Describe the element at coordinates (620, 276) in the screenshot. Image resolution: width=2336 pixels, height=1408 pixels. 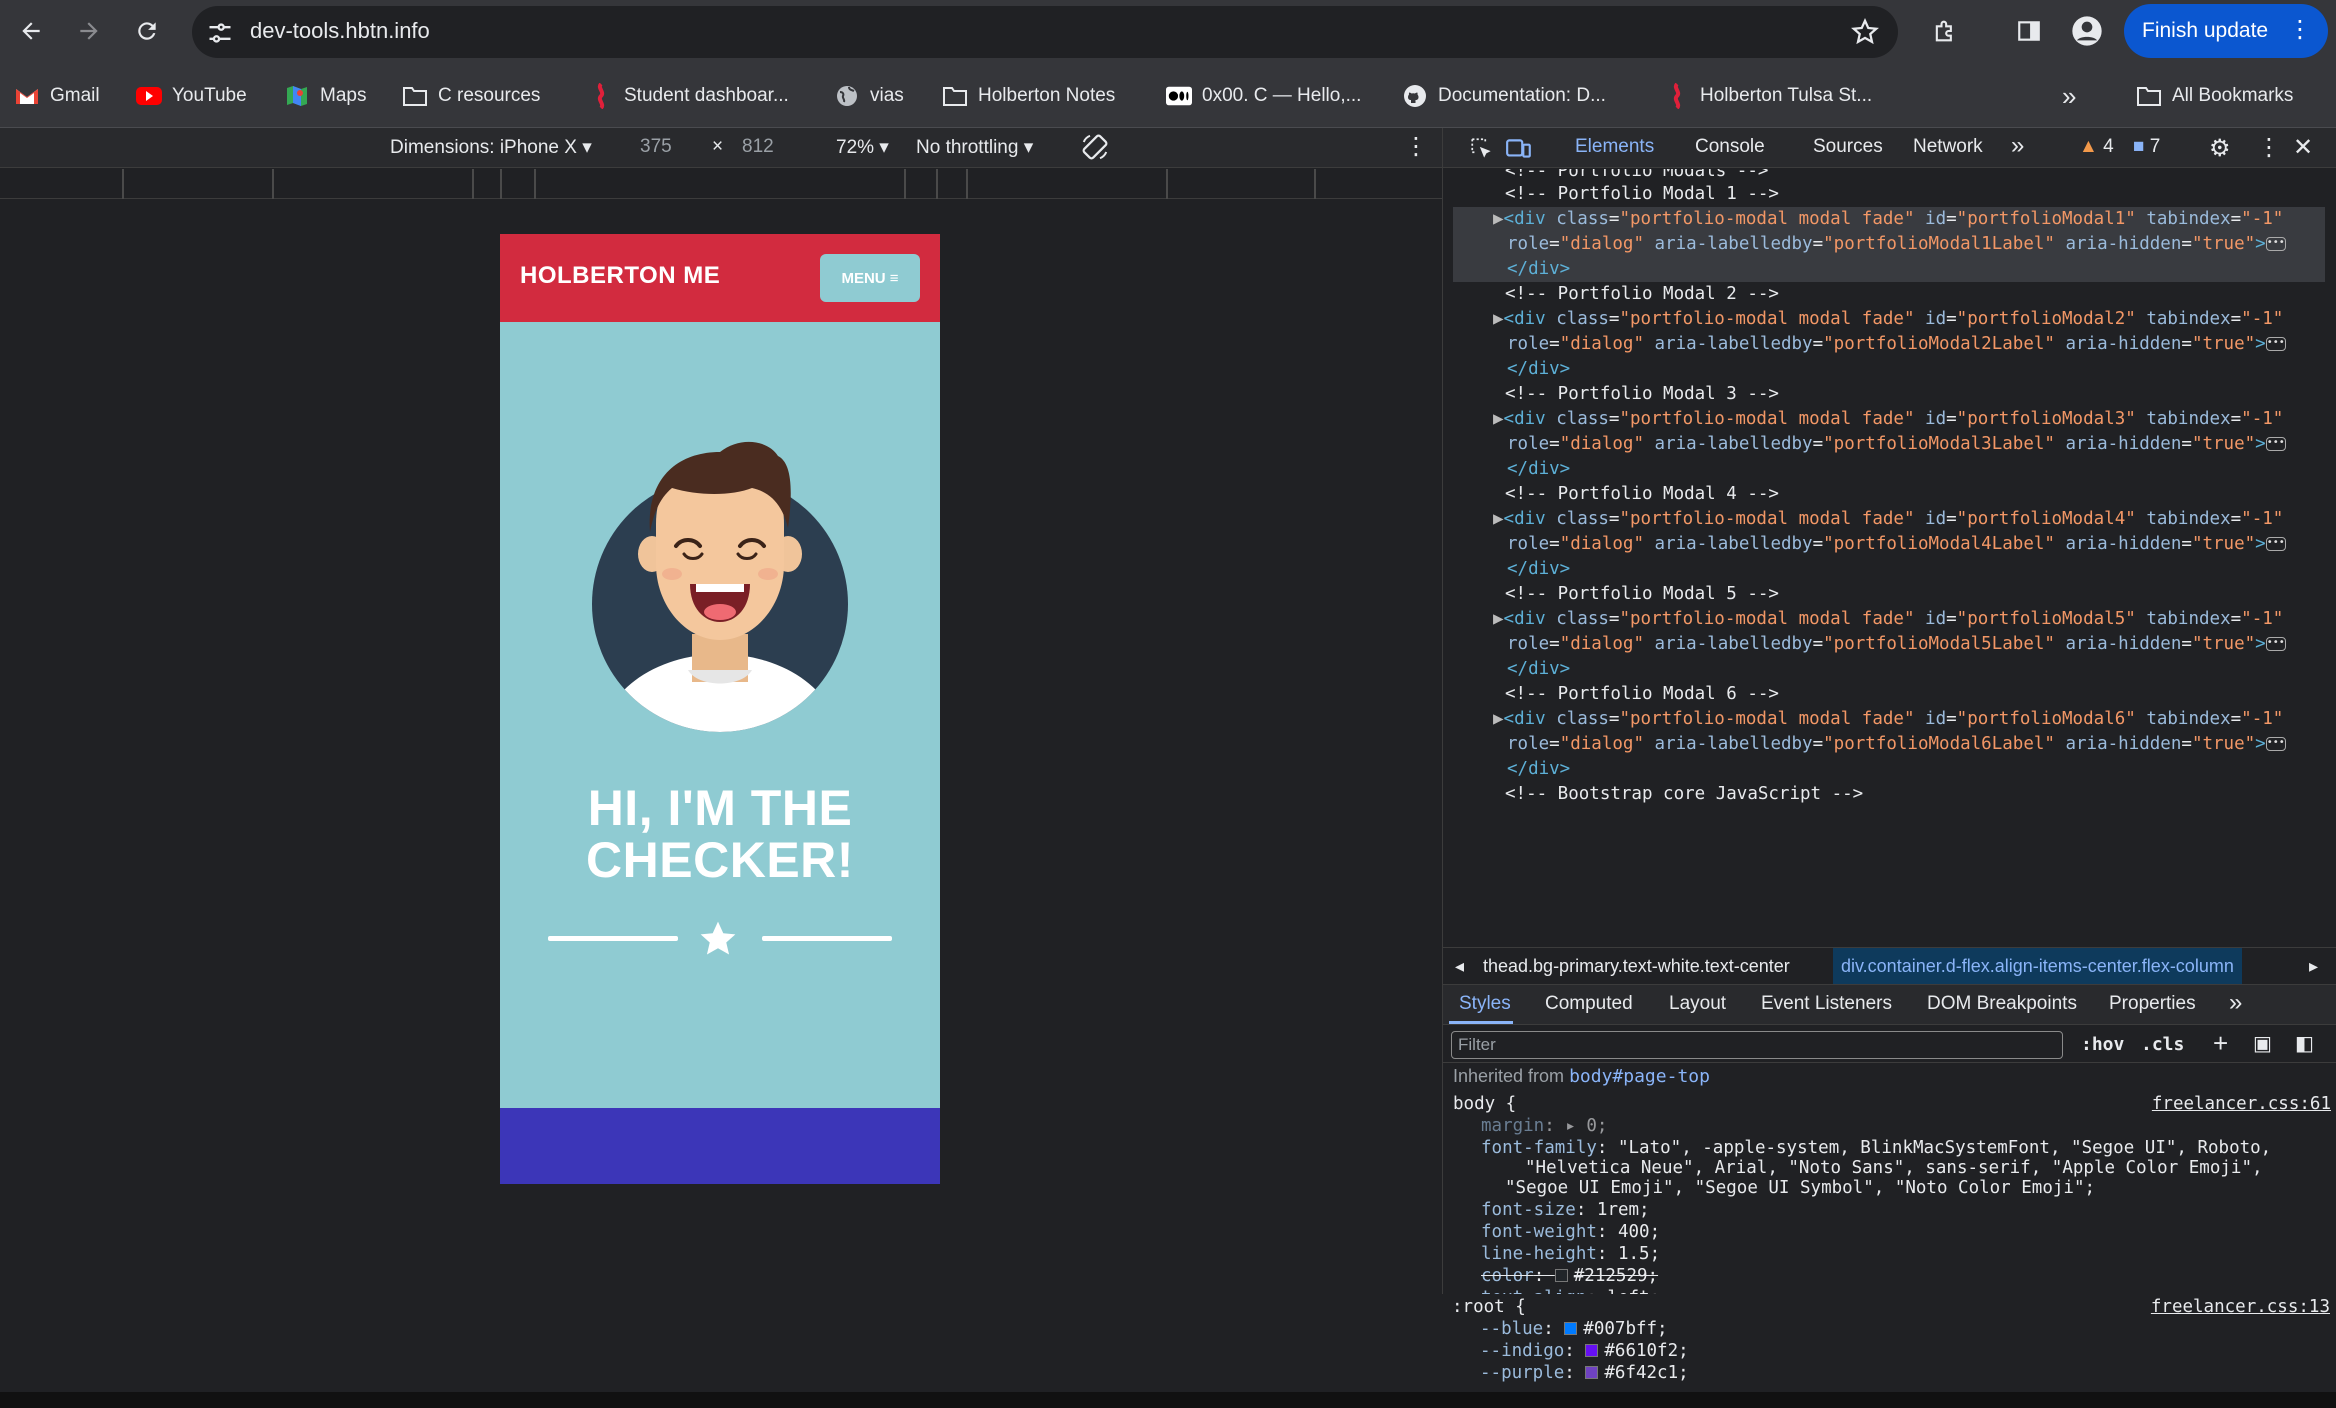
I see `site-brand-link: HOLBERTON ME` at that location.